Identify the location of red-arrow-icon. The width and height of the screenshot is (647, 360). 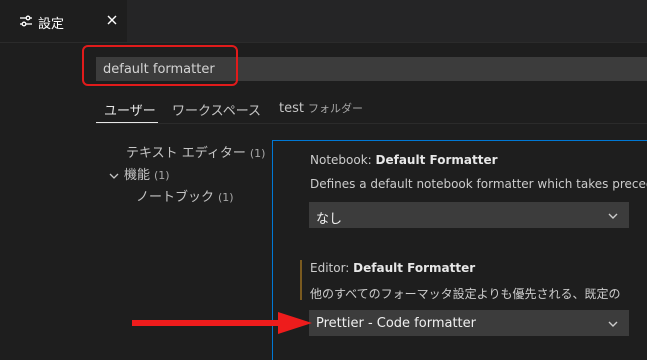
(222, 323).